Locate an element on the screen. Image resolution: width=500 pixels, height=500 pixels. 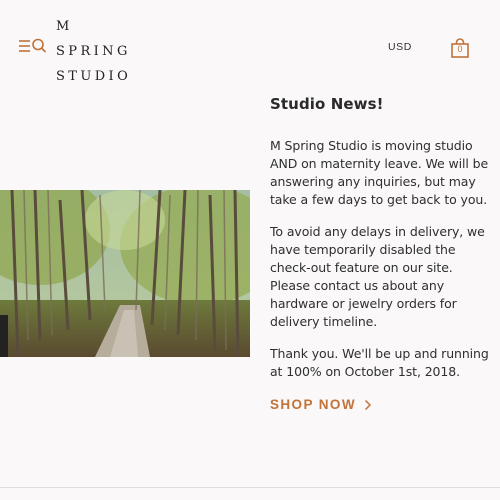
menu-search-button is located at coordinates (33, 46).